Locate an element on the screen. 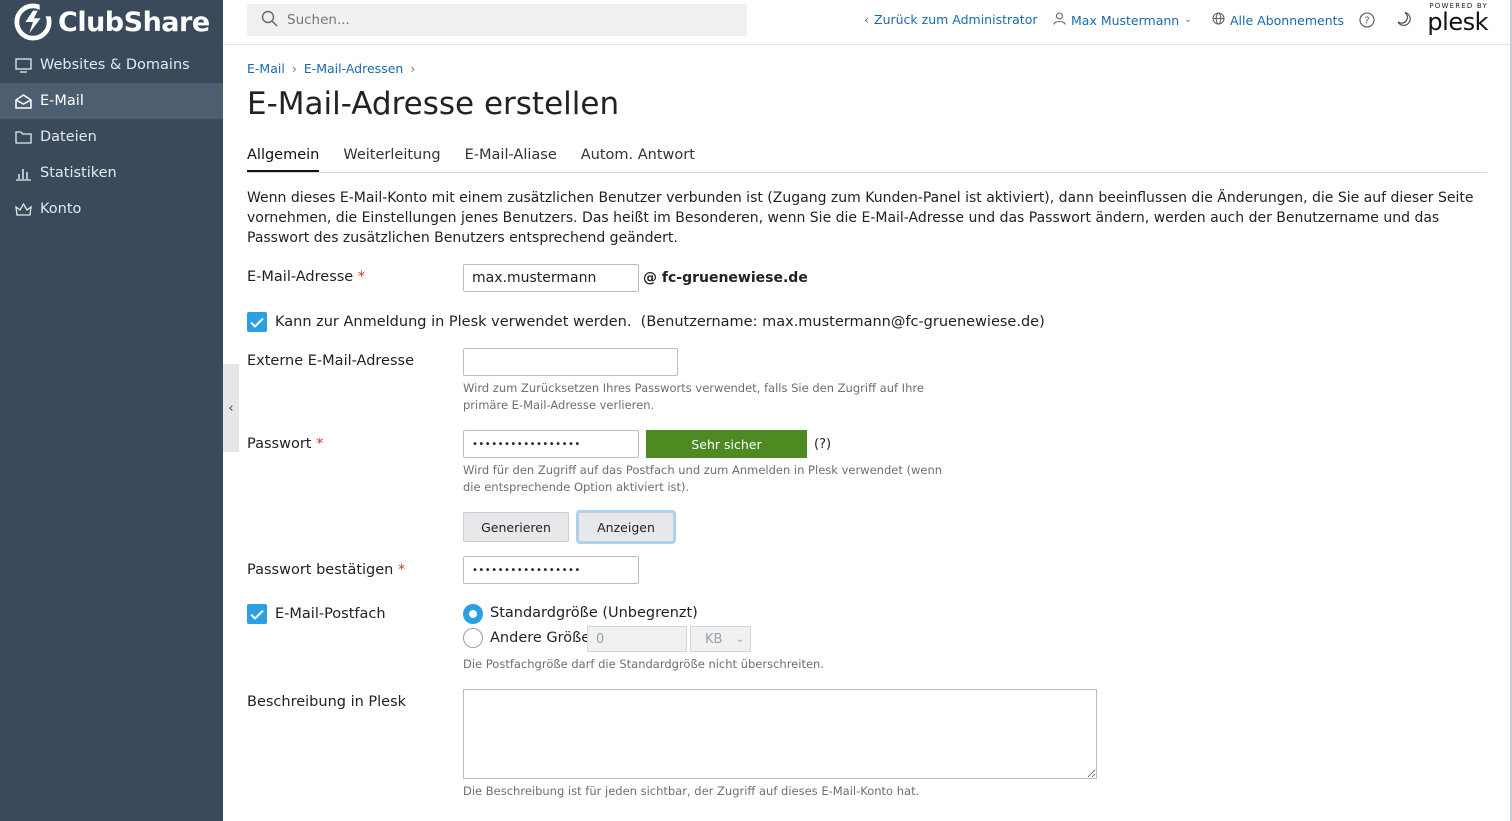 The height and width of the screenshot is (821, 1512). theme-toggle is located at coordinates (1404, 19).